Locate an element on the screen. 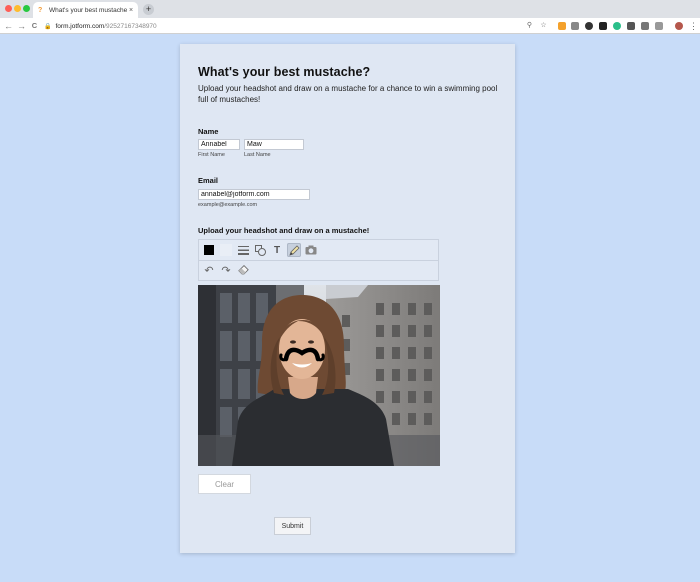 This screenshot has width=700, height=582. toolbar-divider is located at coordinates (318, 260).